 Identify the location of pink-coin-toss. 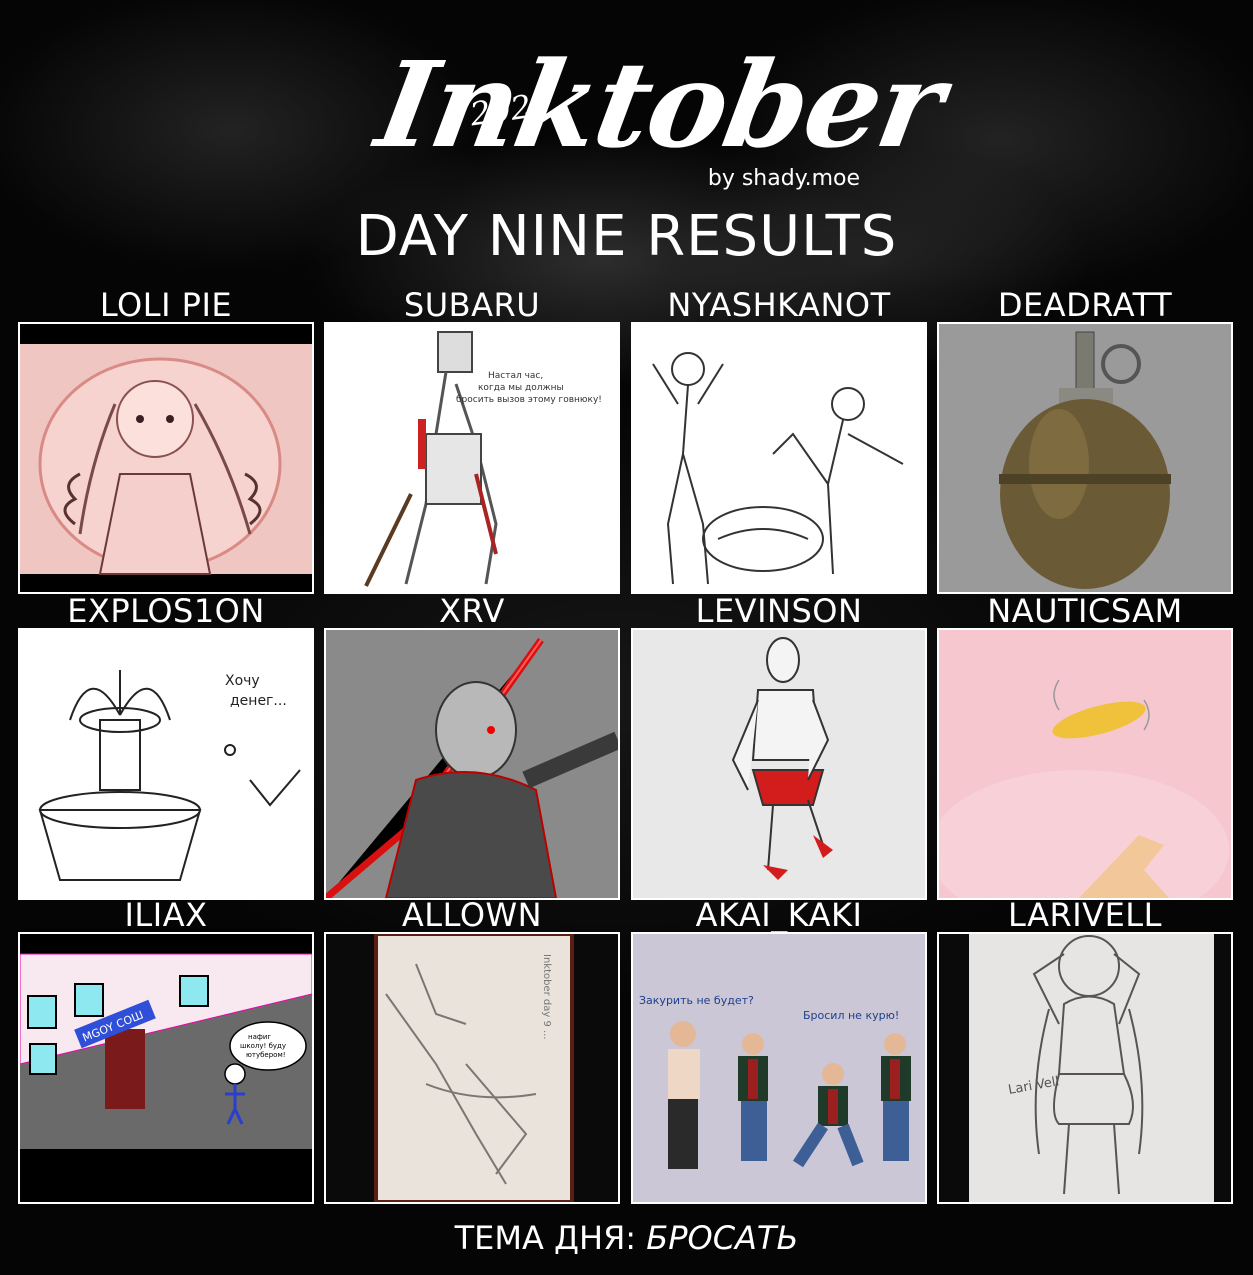
(1085, 764).